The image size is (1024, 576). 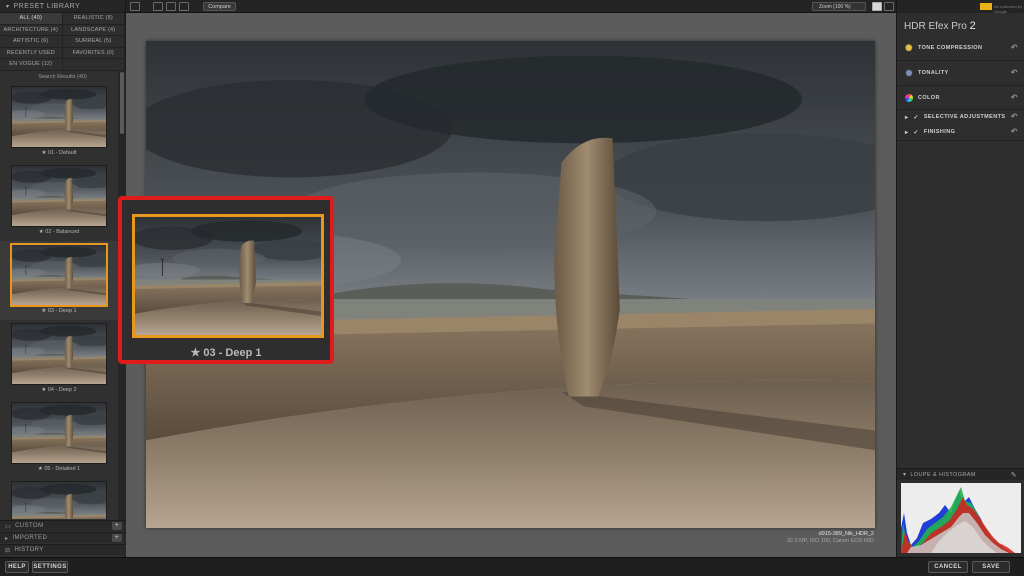 I want to click on category-artistic: ARTISTIC (6), so click(x=31, y=42).